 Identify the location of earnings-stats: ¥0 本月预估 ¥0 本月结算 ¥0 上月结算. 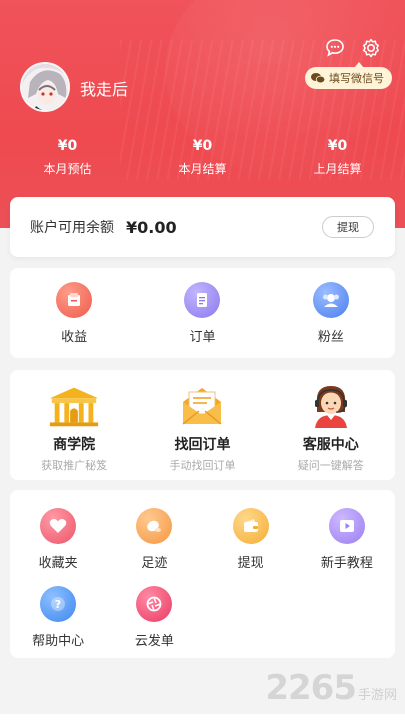
(202, 157).